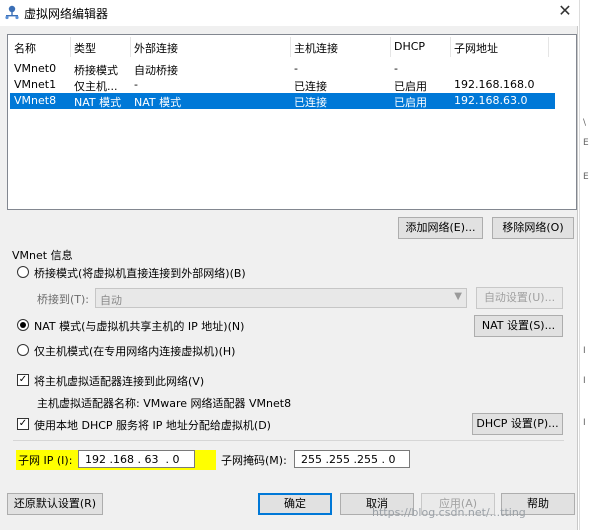 This screenshot has height=530, width=590. I want to click on bridged-mode-radio, so click(23, 272).